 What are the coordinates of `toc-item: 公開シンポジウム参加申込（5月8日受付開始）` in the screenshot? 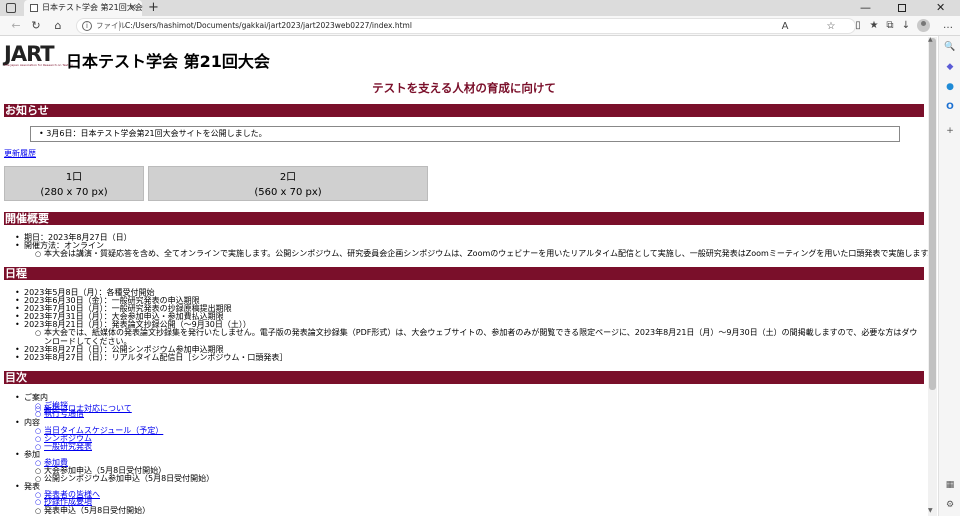 It's located at (124, 479).